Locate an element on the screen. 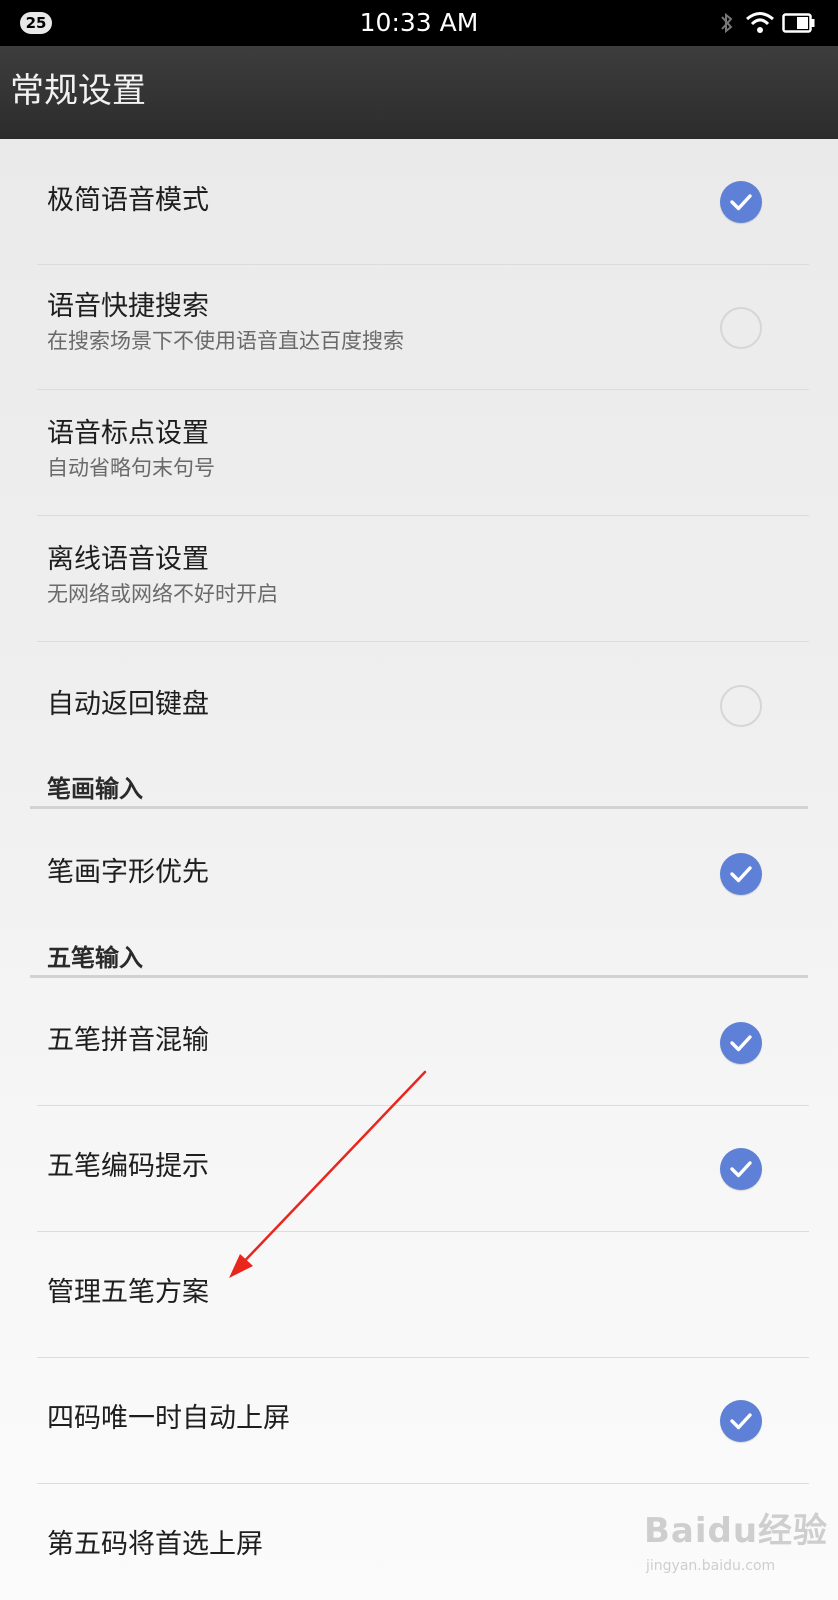 This screenshot has width=838, height=1600. baidu-watermark-logo: Baidu经验 jingyan.baidu.com is located at coordinates (736, 1542).